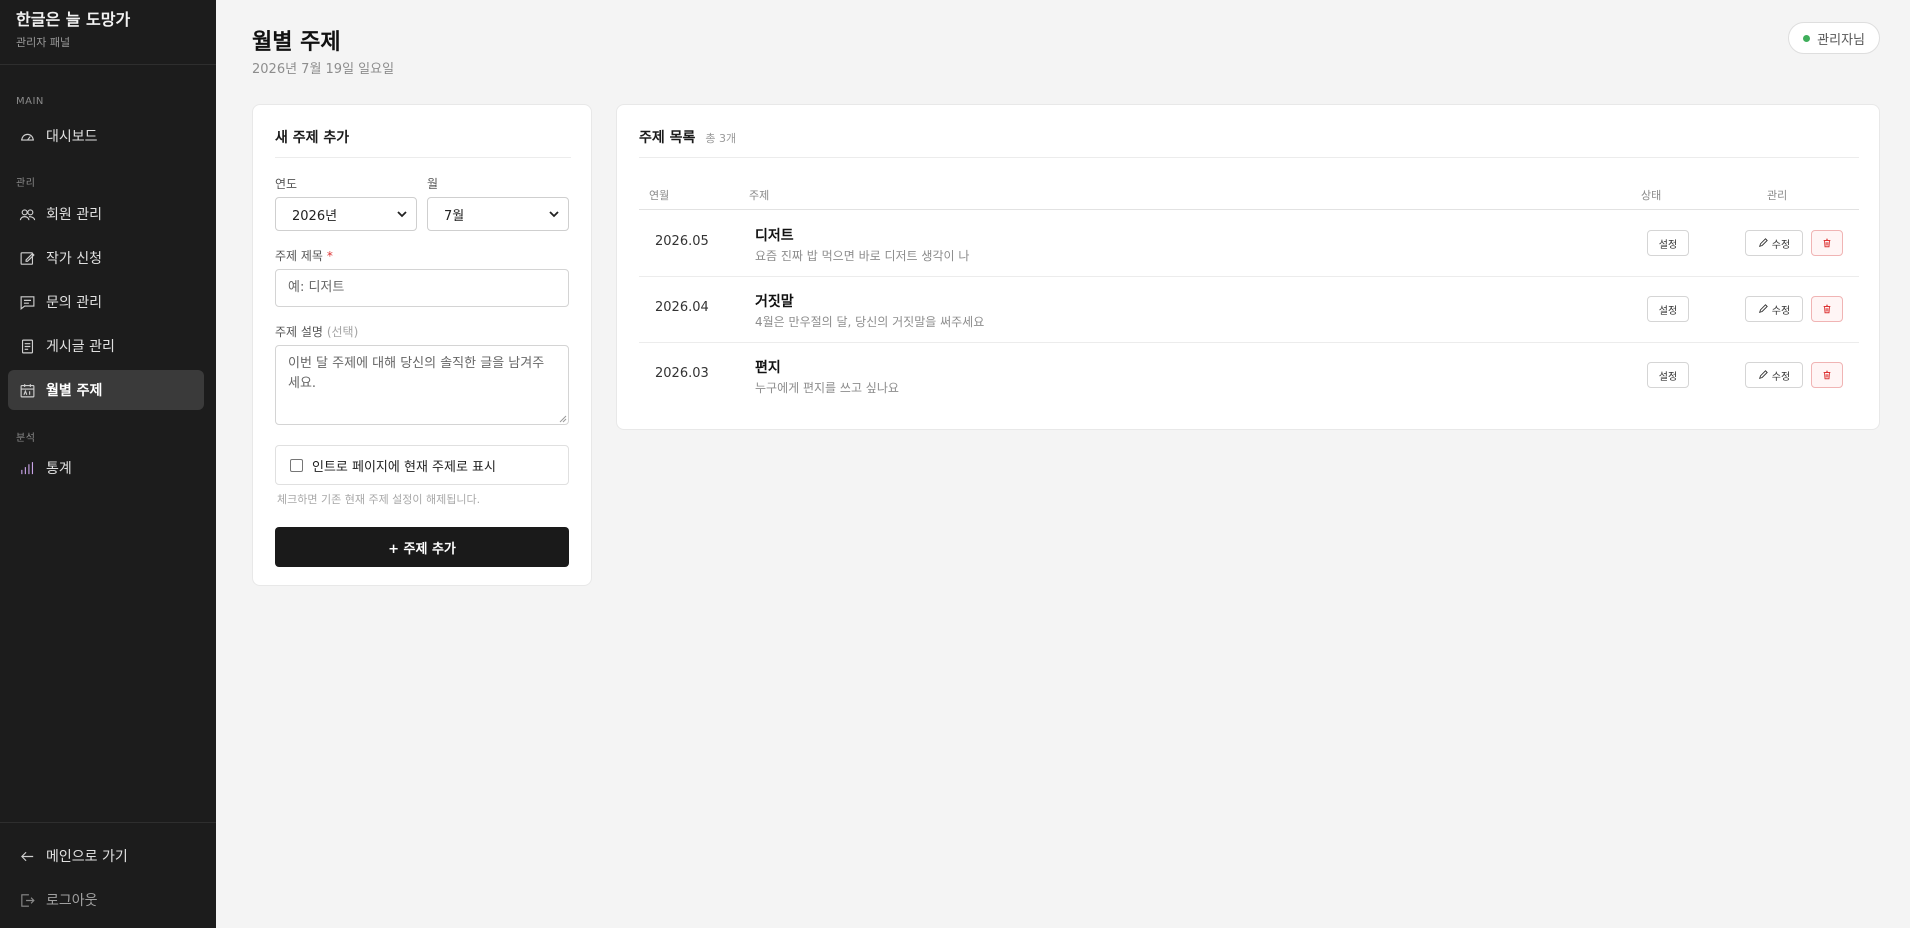 The width and height of the screenshot is (1910, 928). What do you see at coordinates (312, 138) in the screenshot?
I see `add-topic-title: 새 주제 추가` at bounding box center [312, 138].